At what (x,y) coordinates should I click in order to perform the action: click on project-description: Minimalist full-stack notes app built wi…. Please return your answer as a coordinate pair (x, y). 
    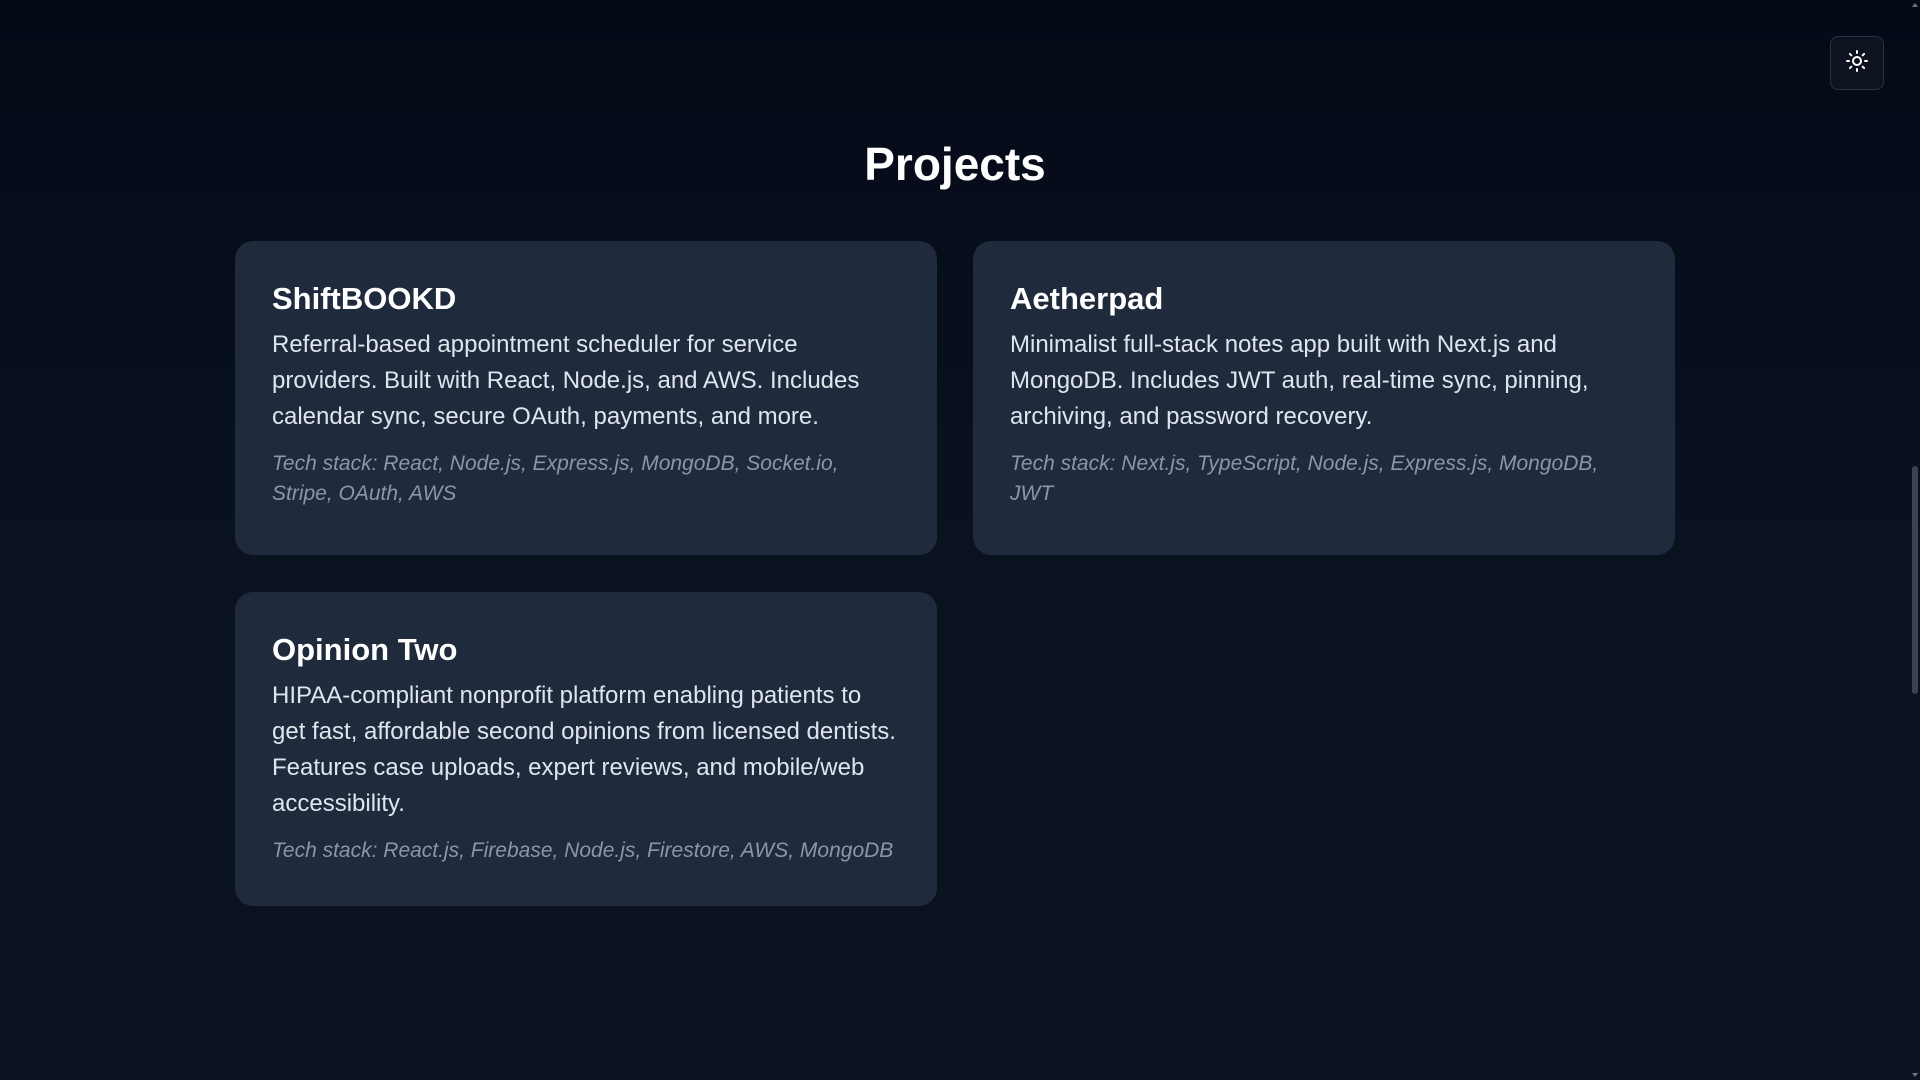
    Looking at the image, I should click on (1299, 380).